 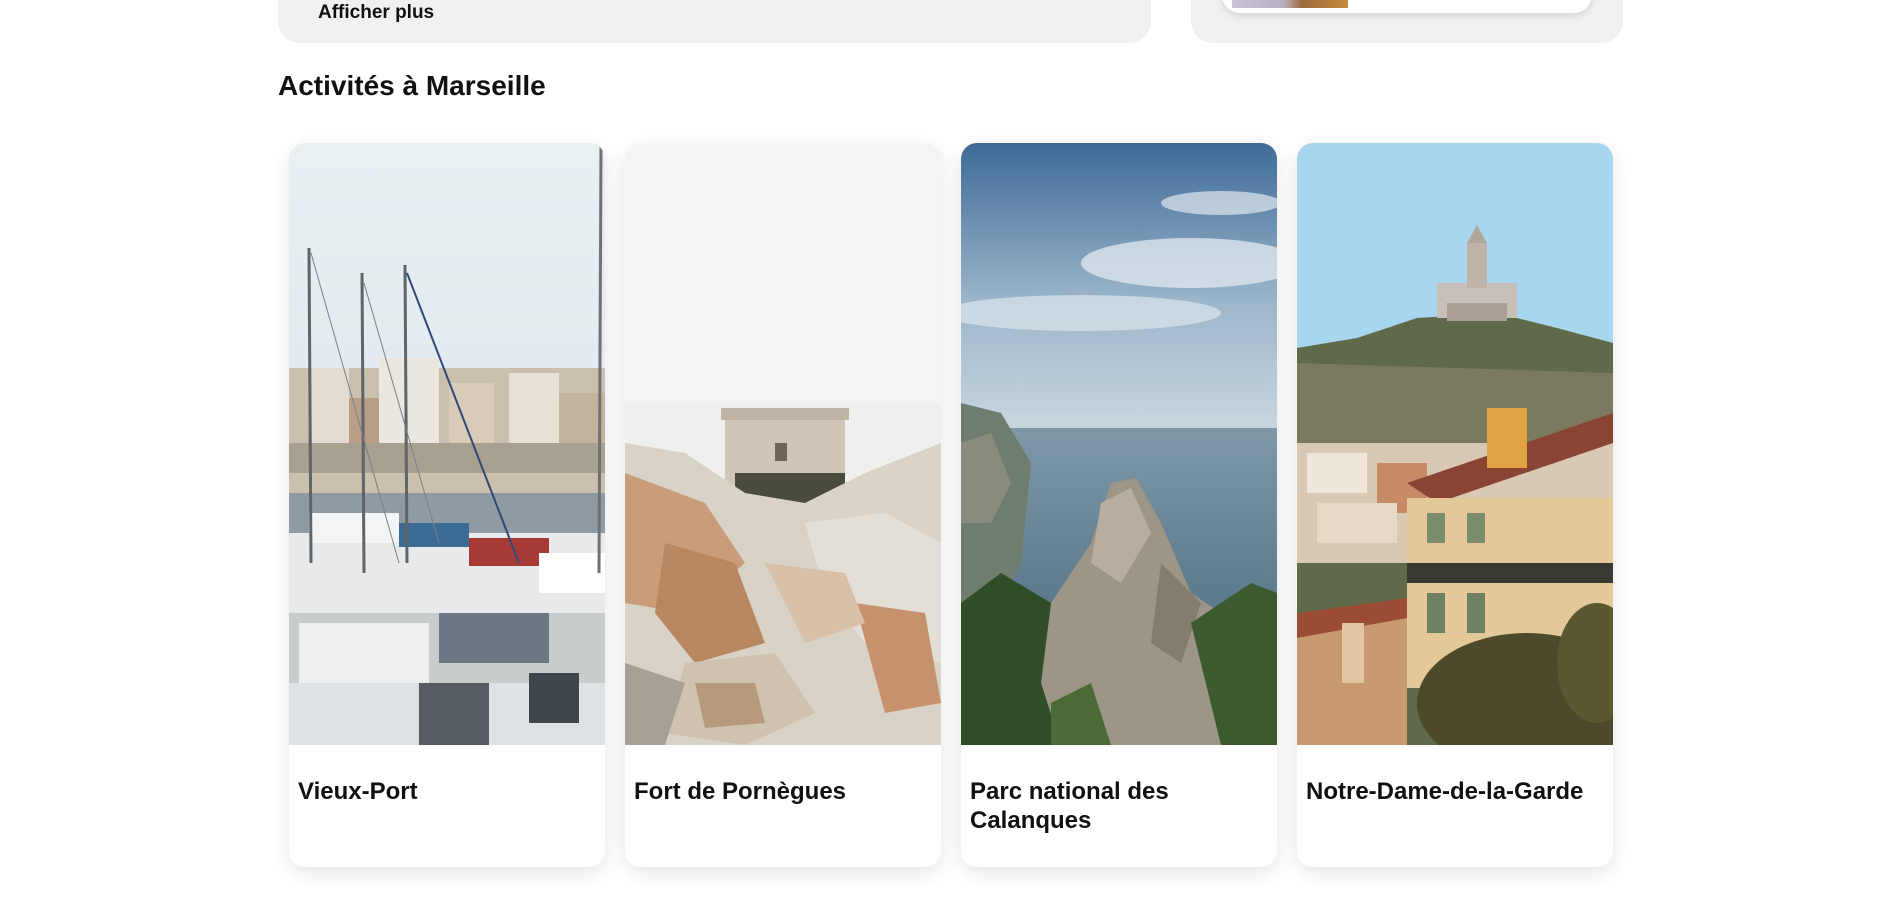 What do you see at coordinates (376, 13) in the screenshot?
I see `show-more-link: Afficher plus` at bounding box center [376, 13].